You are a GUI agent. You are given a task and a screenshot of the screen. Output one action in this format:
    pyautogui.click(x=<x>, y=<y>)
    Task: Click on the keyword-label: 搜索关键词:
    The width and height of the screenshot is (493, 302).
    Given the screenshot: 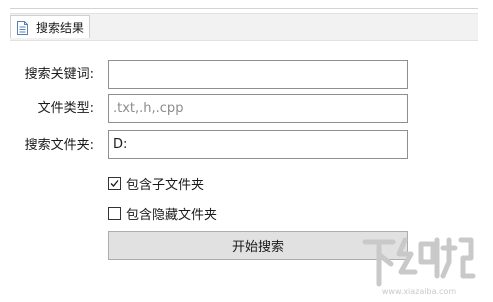 What is the action you would take?
    pyautogui.click(x=59, y=74)
    